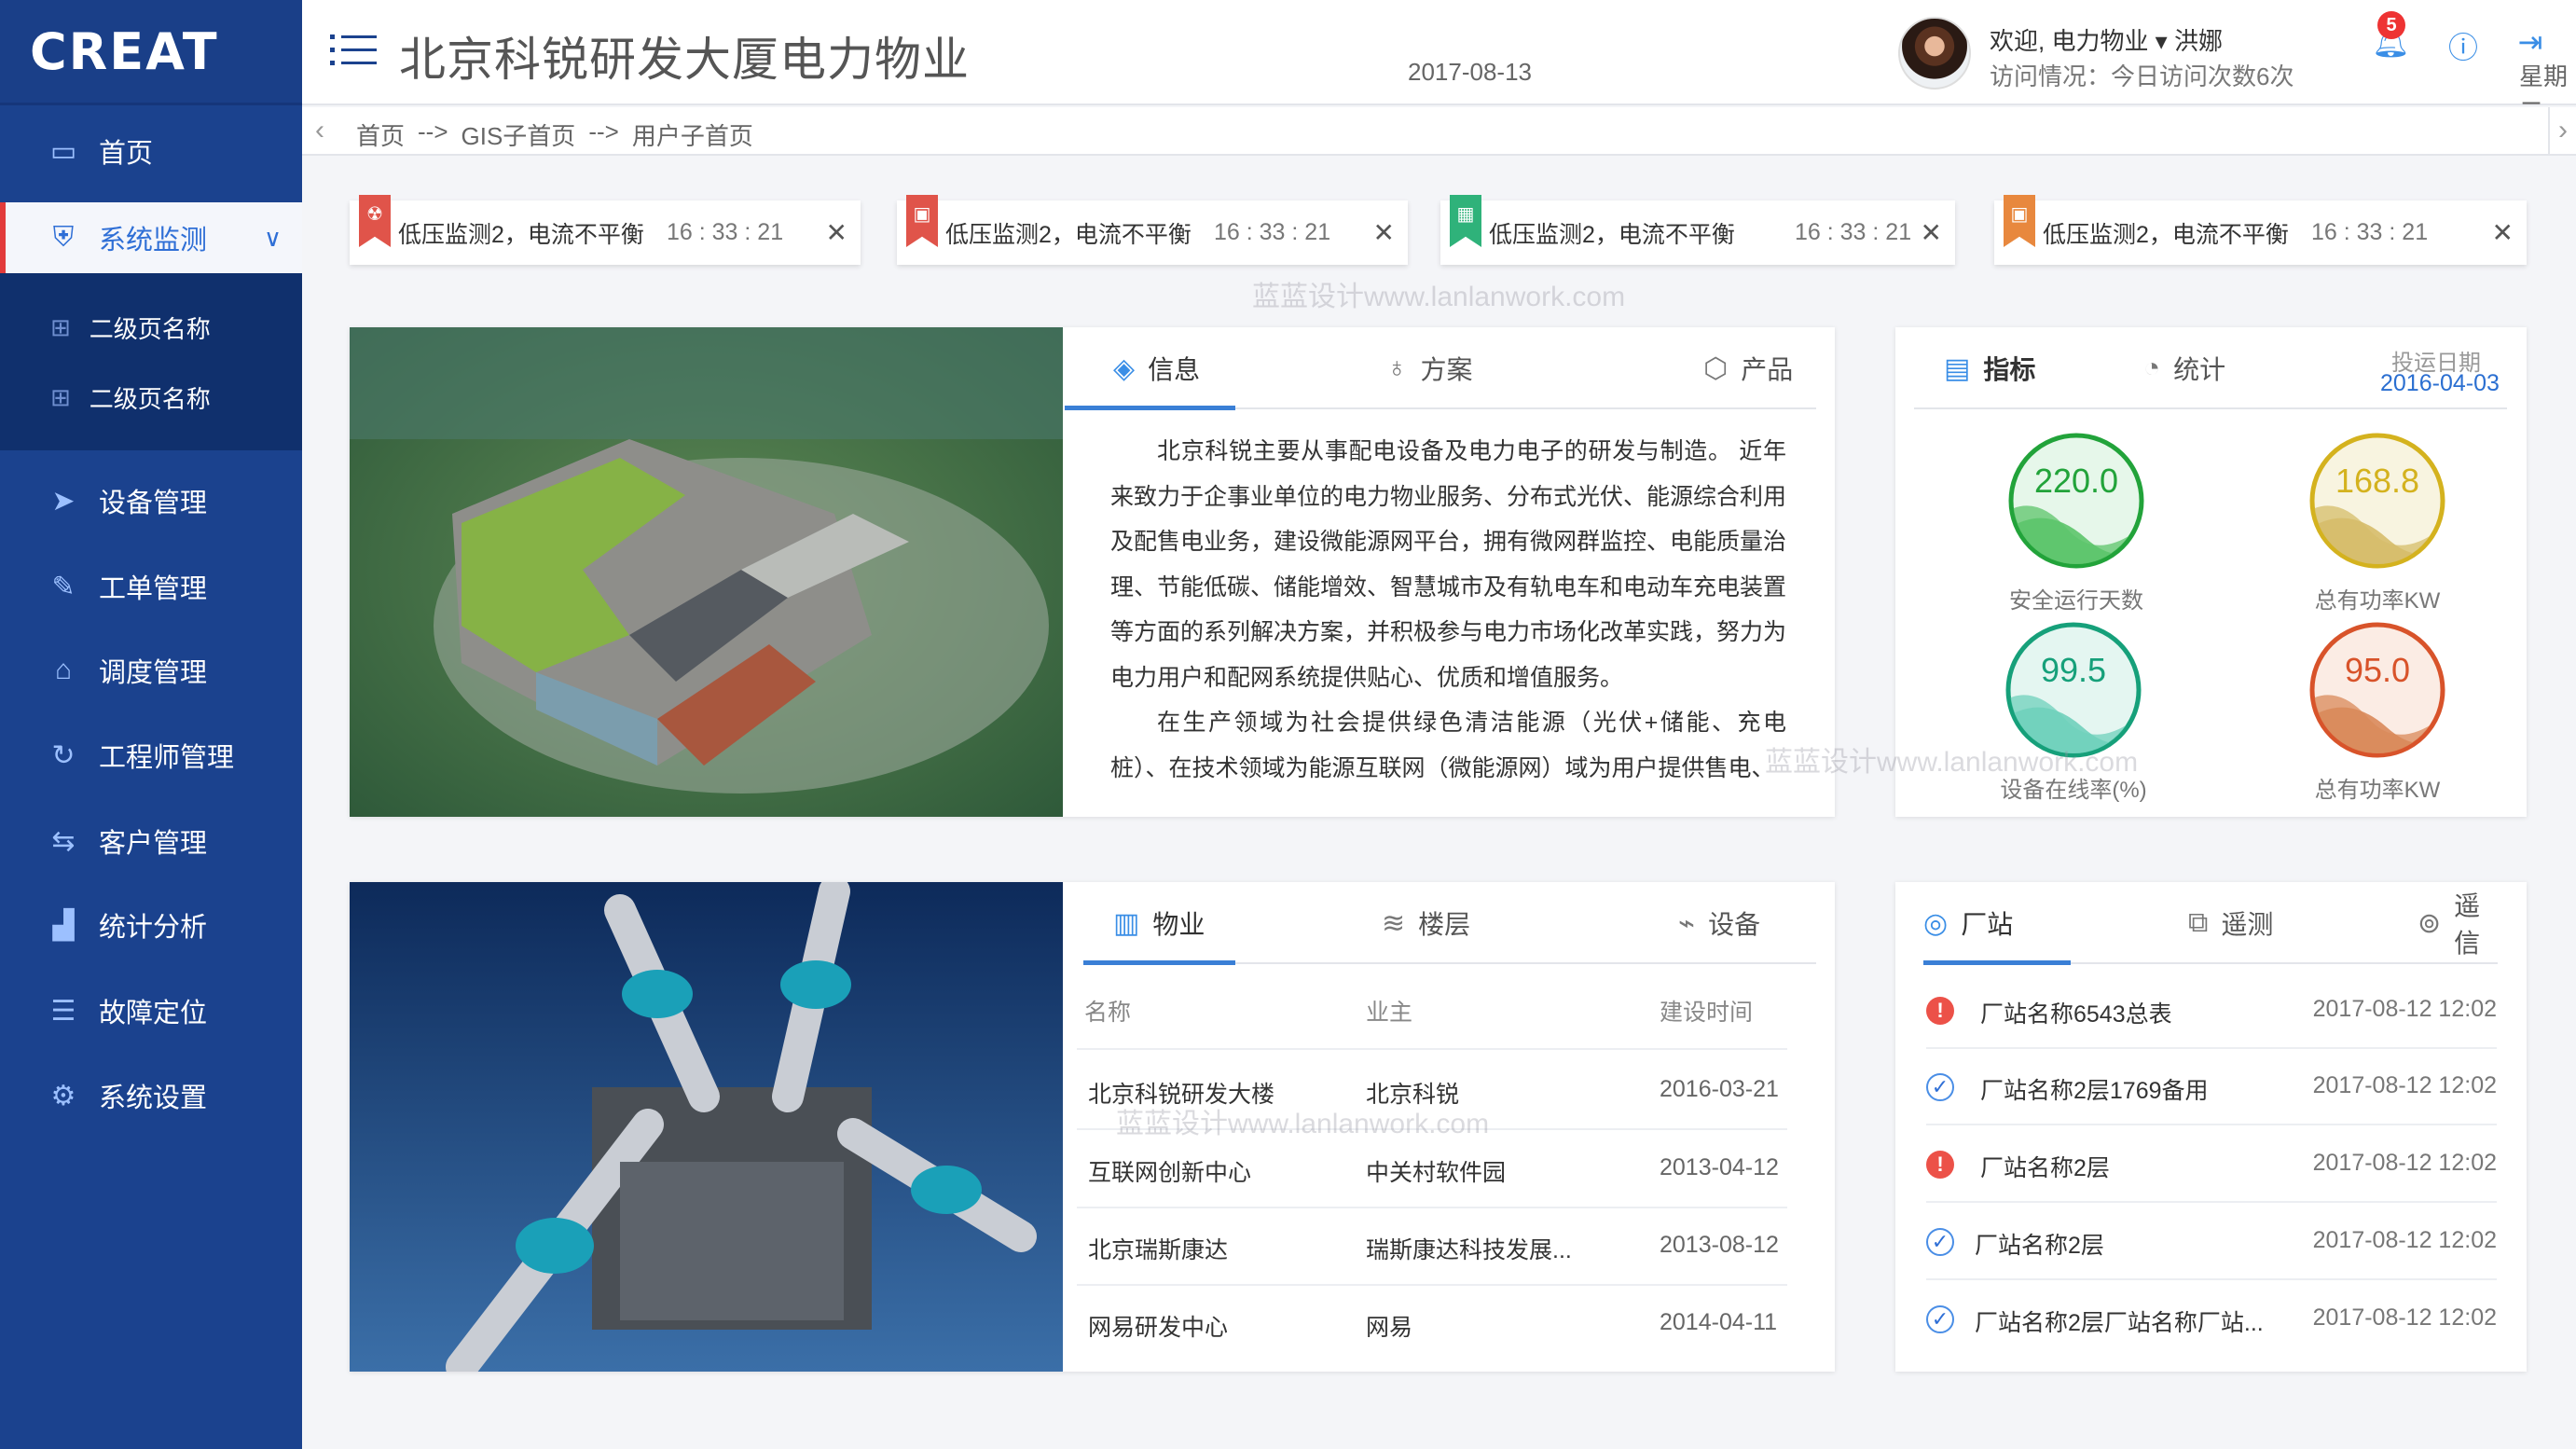 The width and height of the screenshot is (2576, 1449). Describe the element at coordinates (151, 756) in the screenshot. I see `sidebar-item-engineer: ↻ 工程师管理` at that location.